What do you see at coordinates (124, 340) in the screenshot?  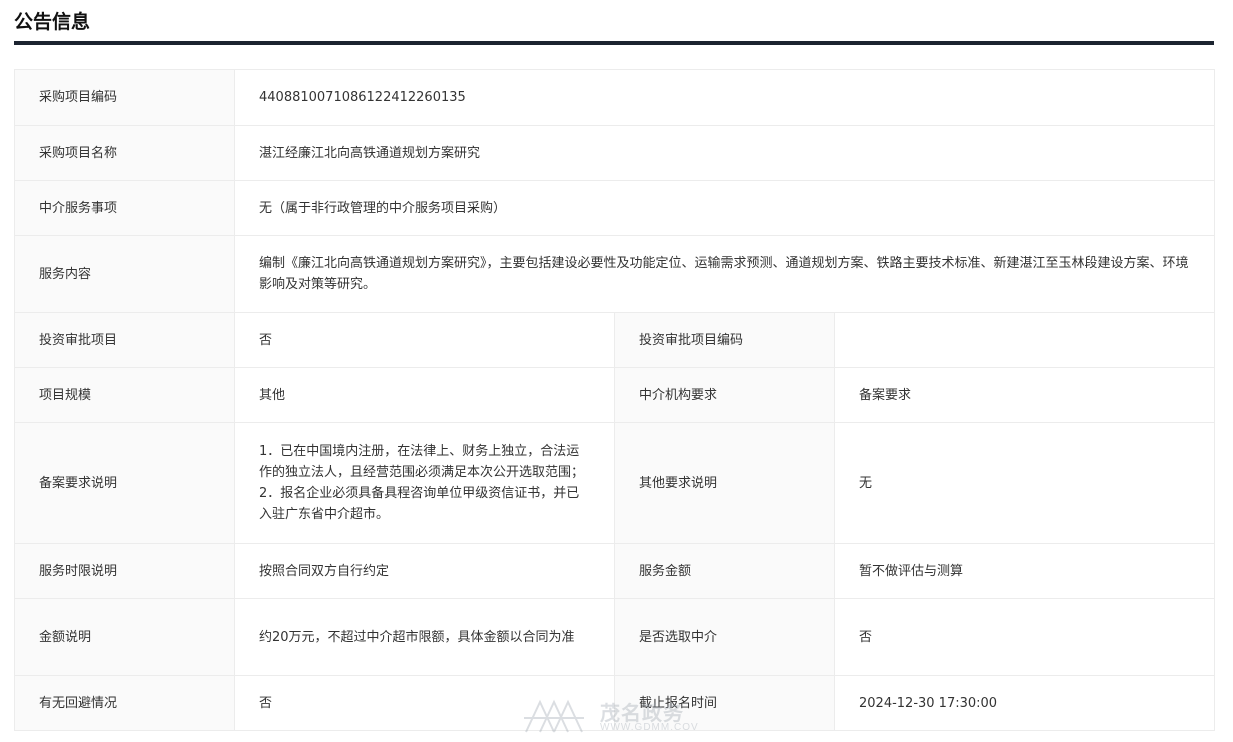 I see `row-label: 投资审批项目` at bounding box center [124, 340].